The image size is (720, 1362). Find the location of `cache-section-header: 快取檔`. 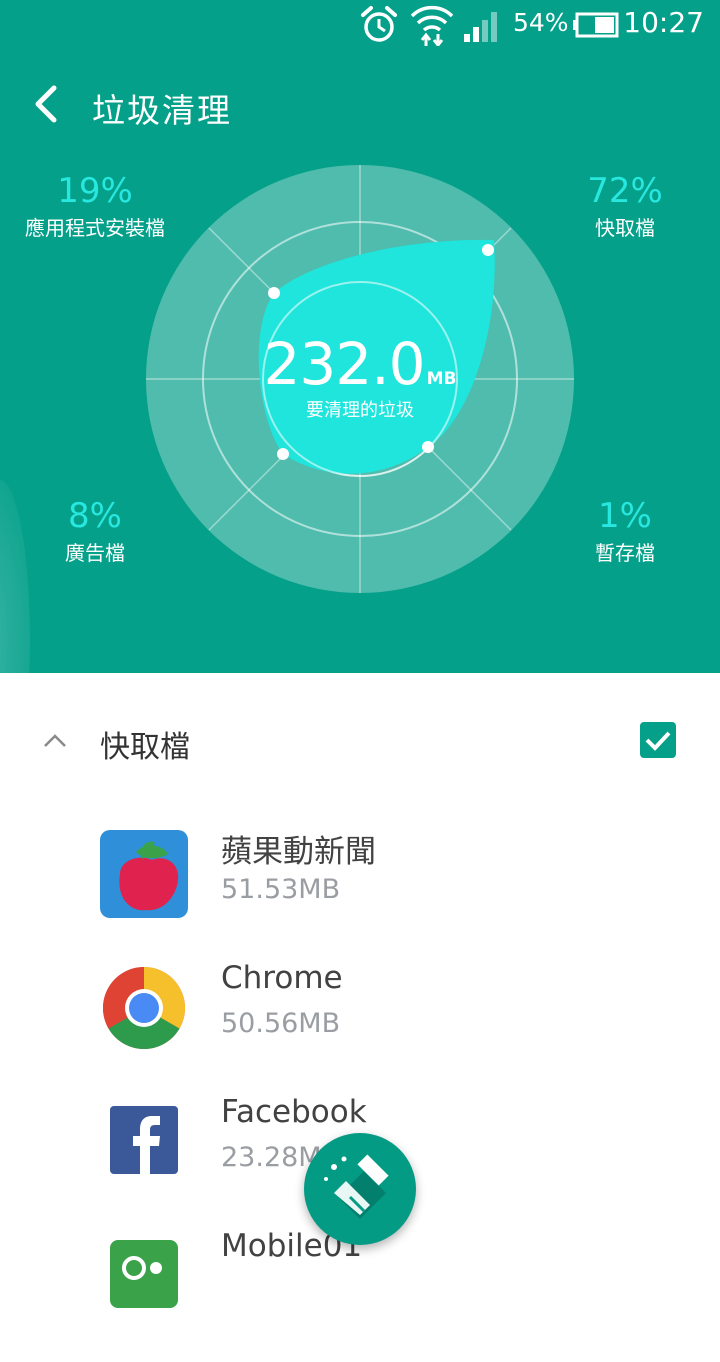

cache-section-header: 快取檔 is located at coordinates (360, 740).